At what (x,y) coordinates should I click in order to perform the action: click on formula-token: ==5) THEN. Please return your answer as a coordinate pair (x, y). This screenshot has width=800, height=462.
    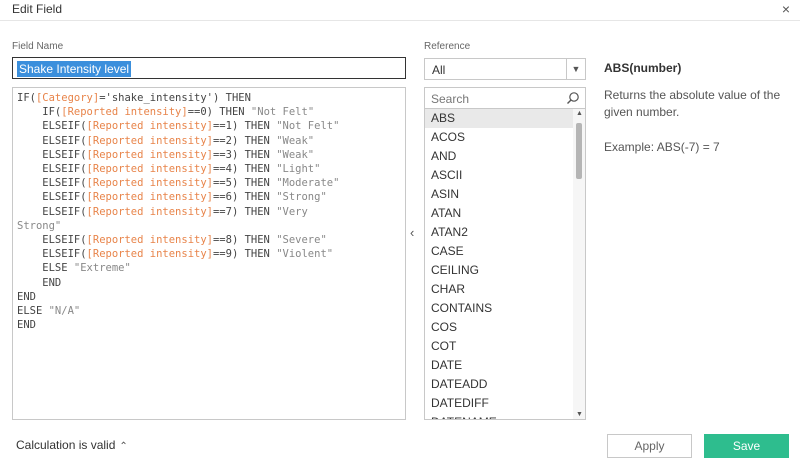
    Looking at the image, I should click on (244, 183).